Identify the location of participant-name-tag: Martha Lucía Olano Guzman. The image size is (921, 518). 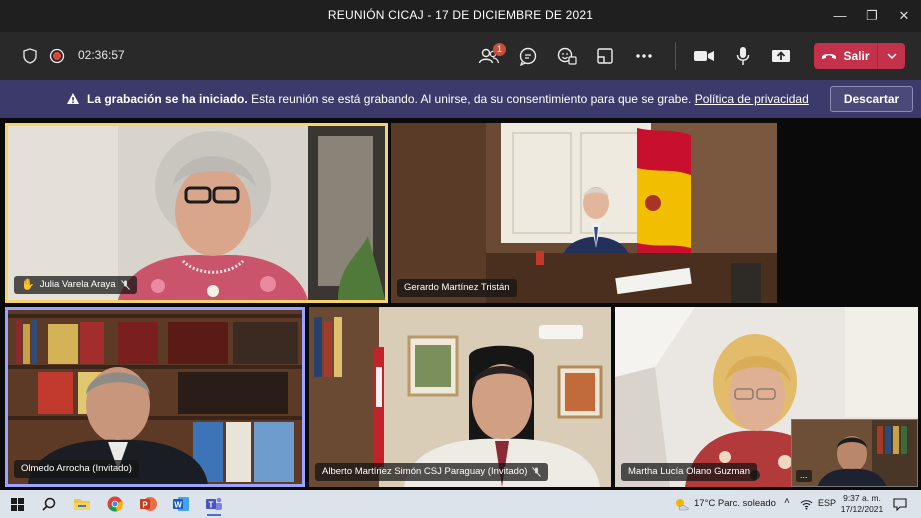
(689, 472).